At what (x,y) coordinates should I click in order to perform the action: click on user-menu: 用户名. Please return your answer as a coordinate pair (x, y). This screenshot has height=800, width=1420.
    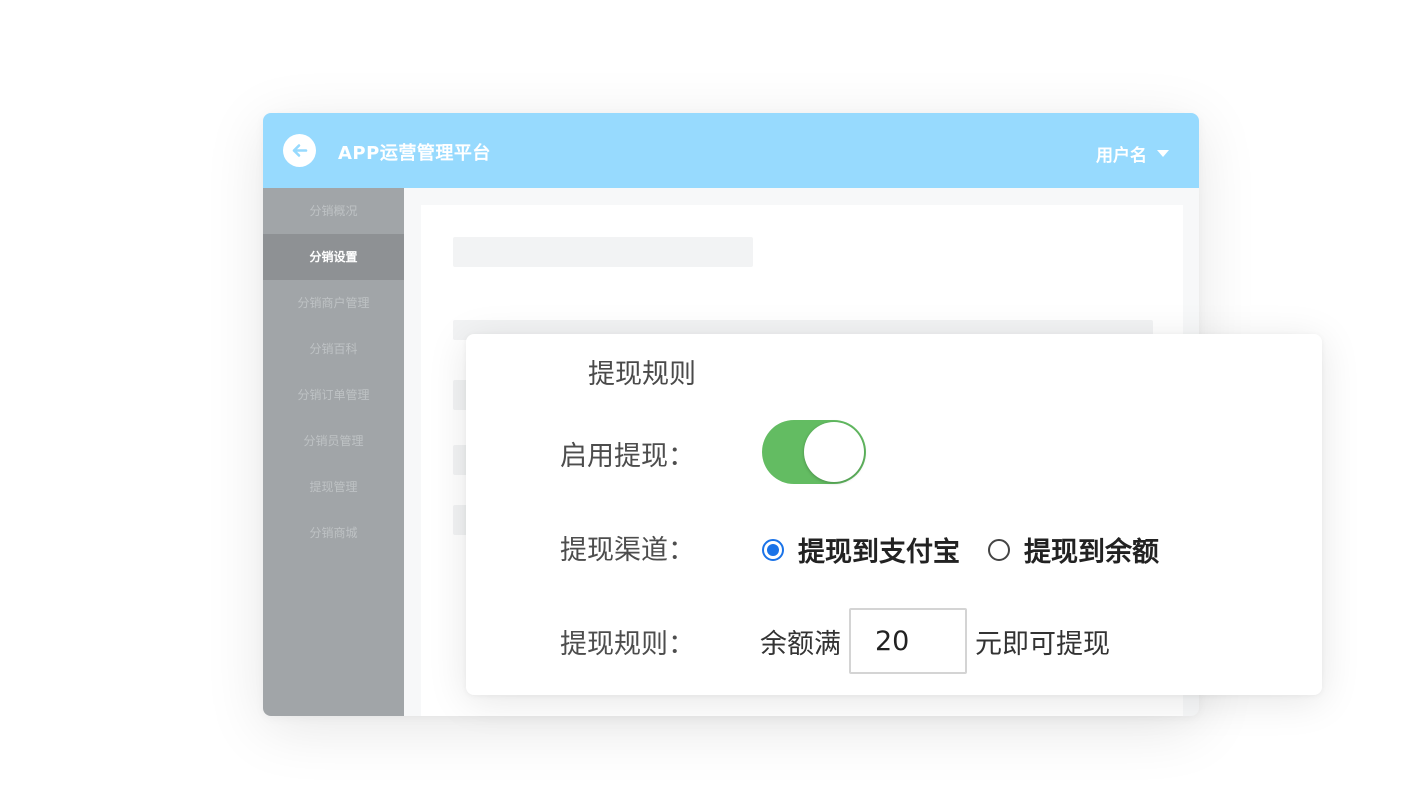
    Looking at the image, I should click on (1132, 153).